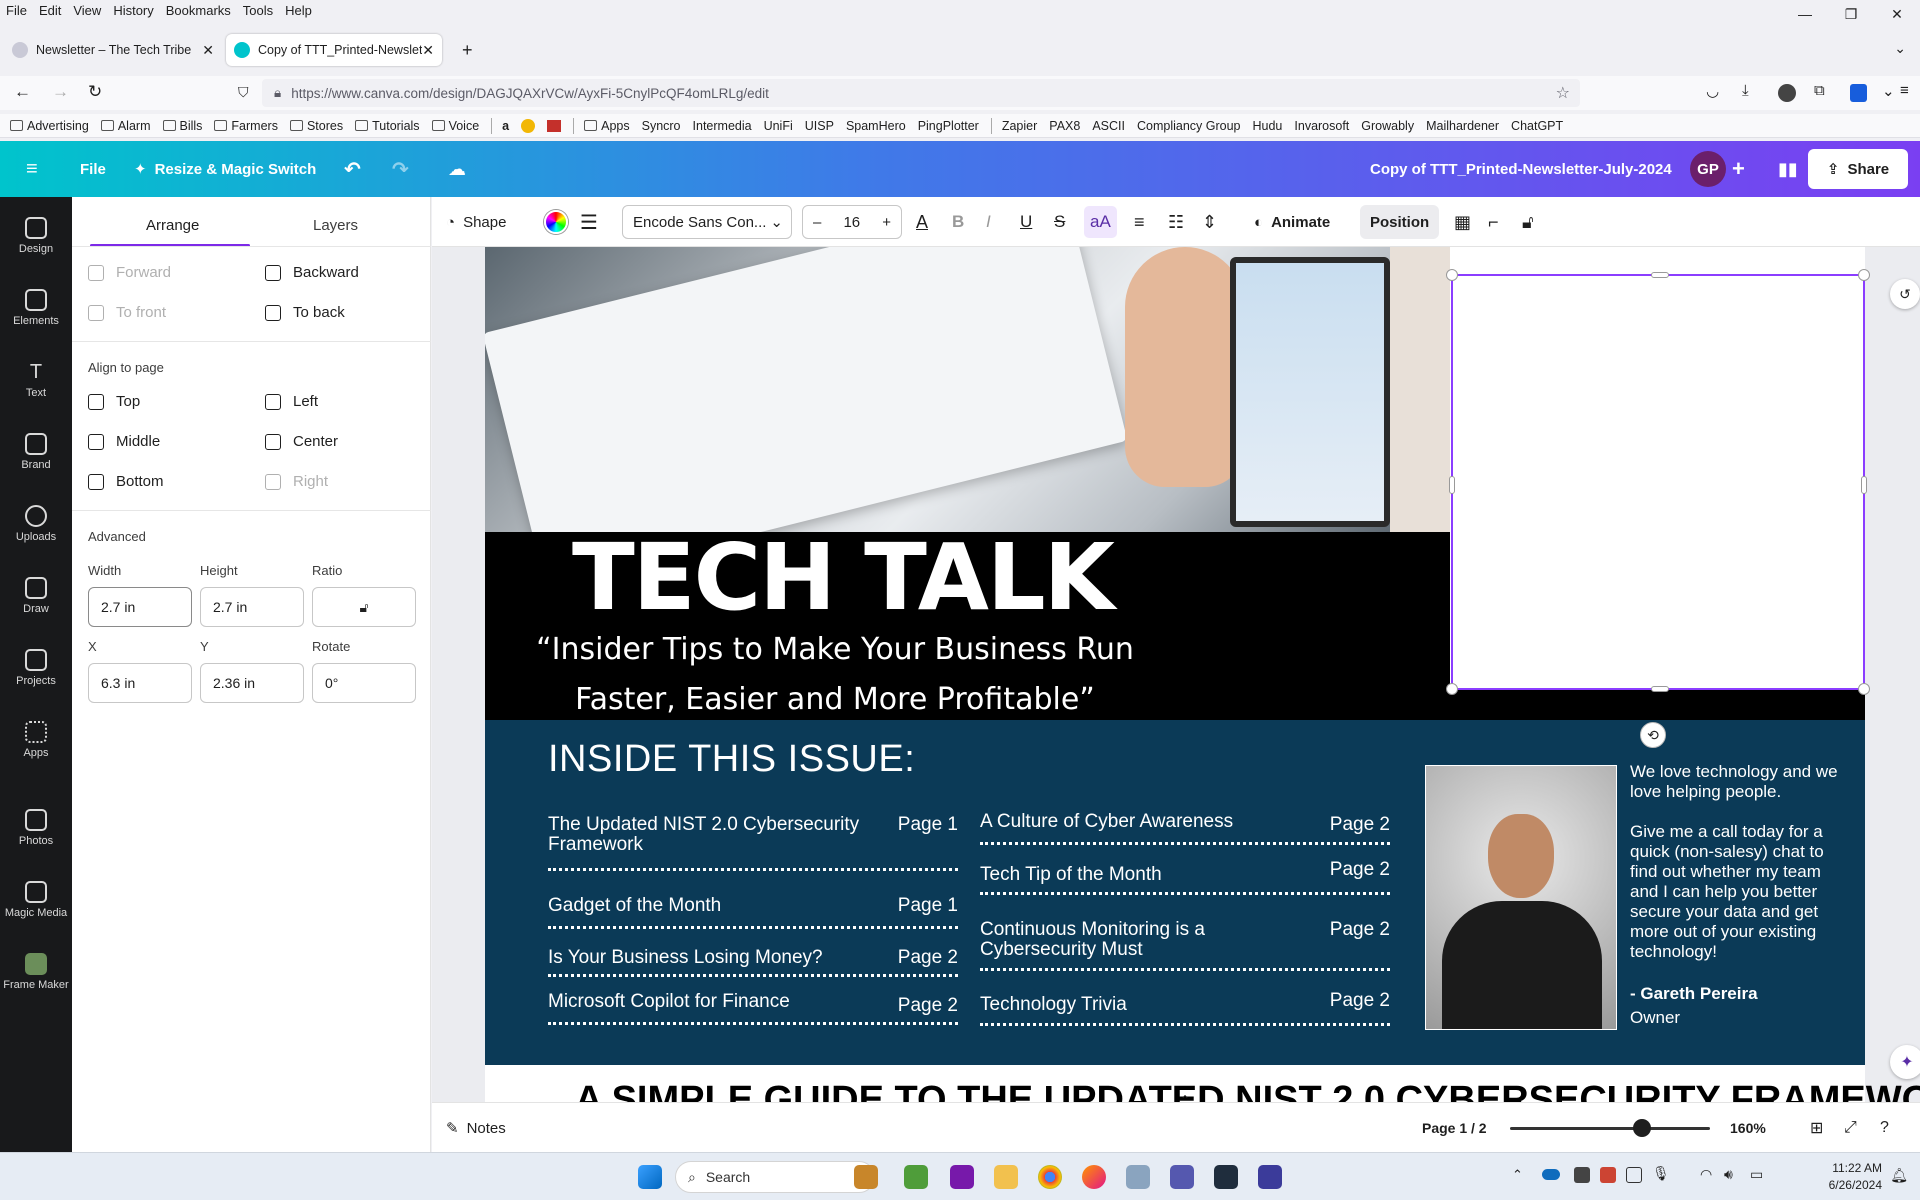 The width and height of the screenshot is (1920, 1200). I want to click on bookmark-item: Zapier, so click(1019, 126).